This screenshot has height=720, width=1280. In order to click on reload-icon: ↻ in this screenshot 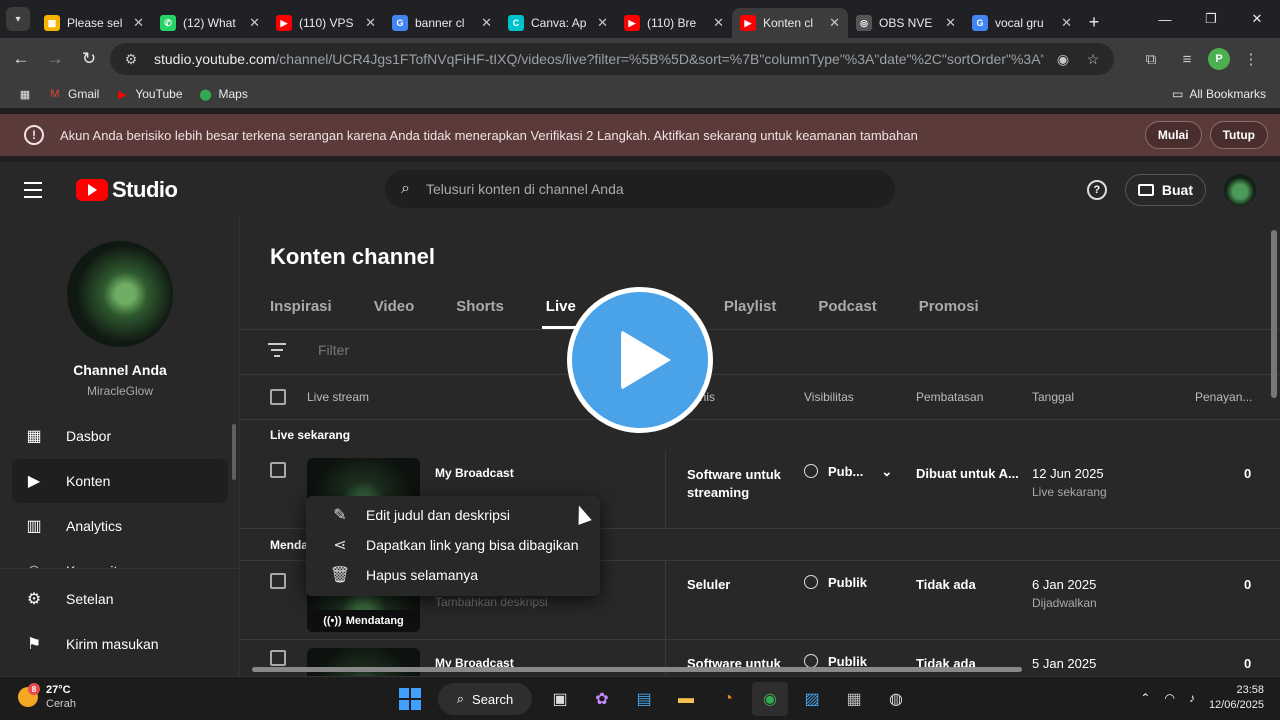, I will do `click(89, 59)`.